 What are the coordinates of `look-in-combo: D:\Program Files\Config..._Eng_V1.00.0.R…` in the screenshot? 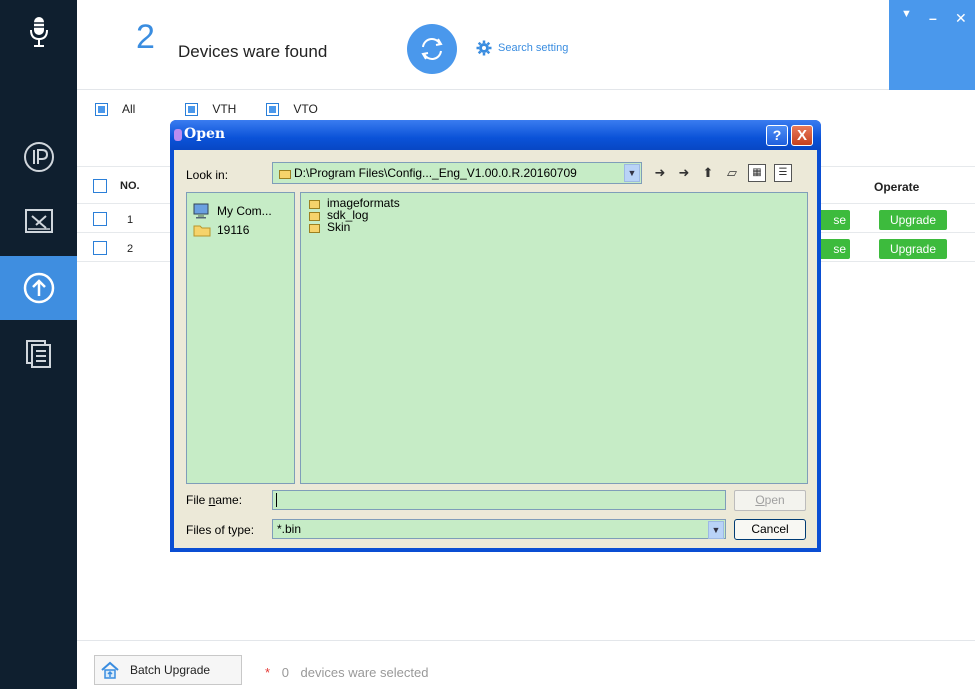 It's located at (457, 173).